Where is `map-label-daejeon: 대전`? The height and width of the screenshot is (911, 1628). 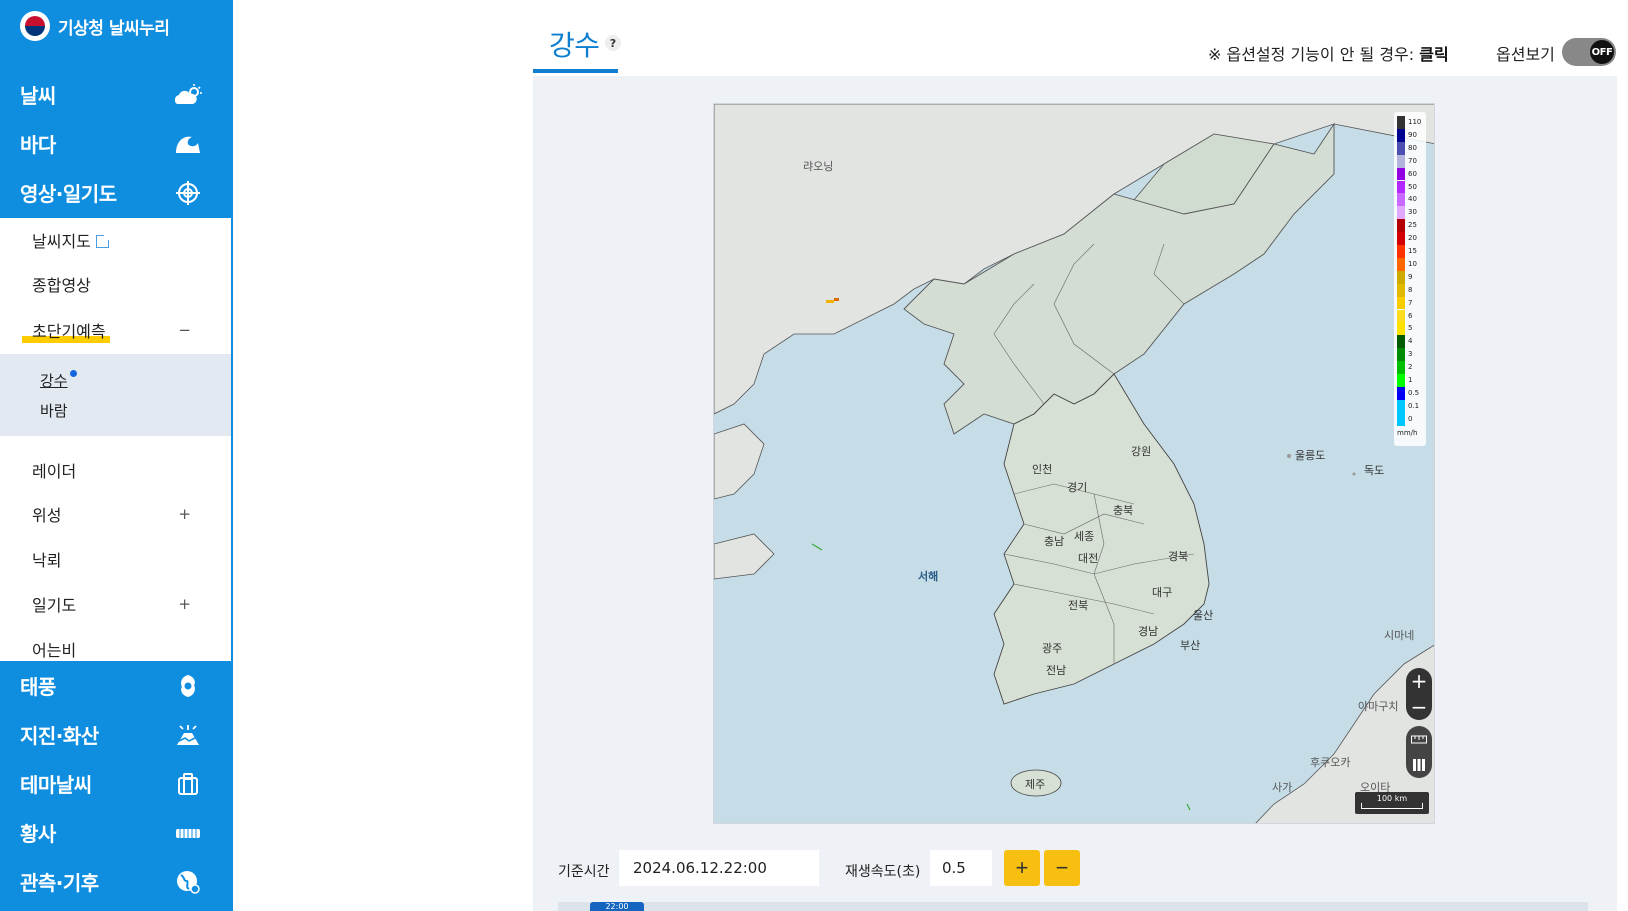 map-label-daejeon: 대전 is located at coordinates (1088, 558).